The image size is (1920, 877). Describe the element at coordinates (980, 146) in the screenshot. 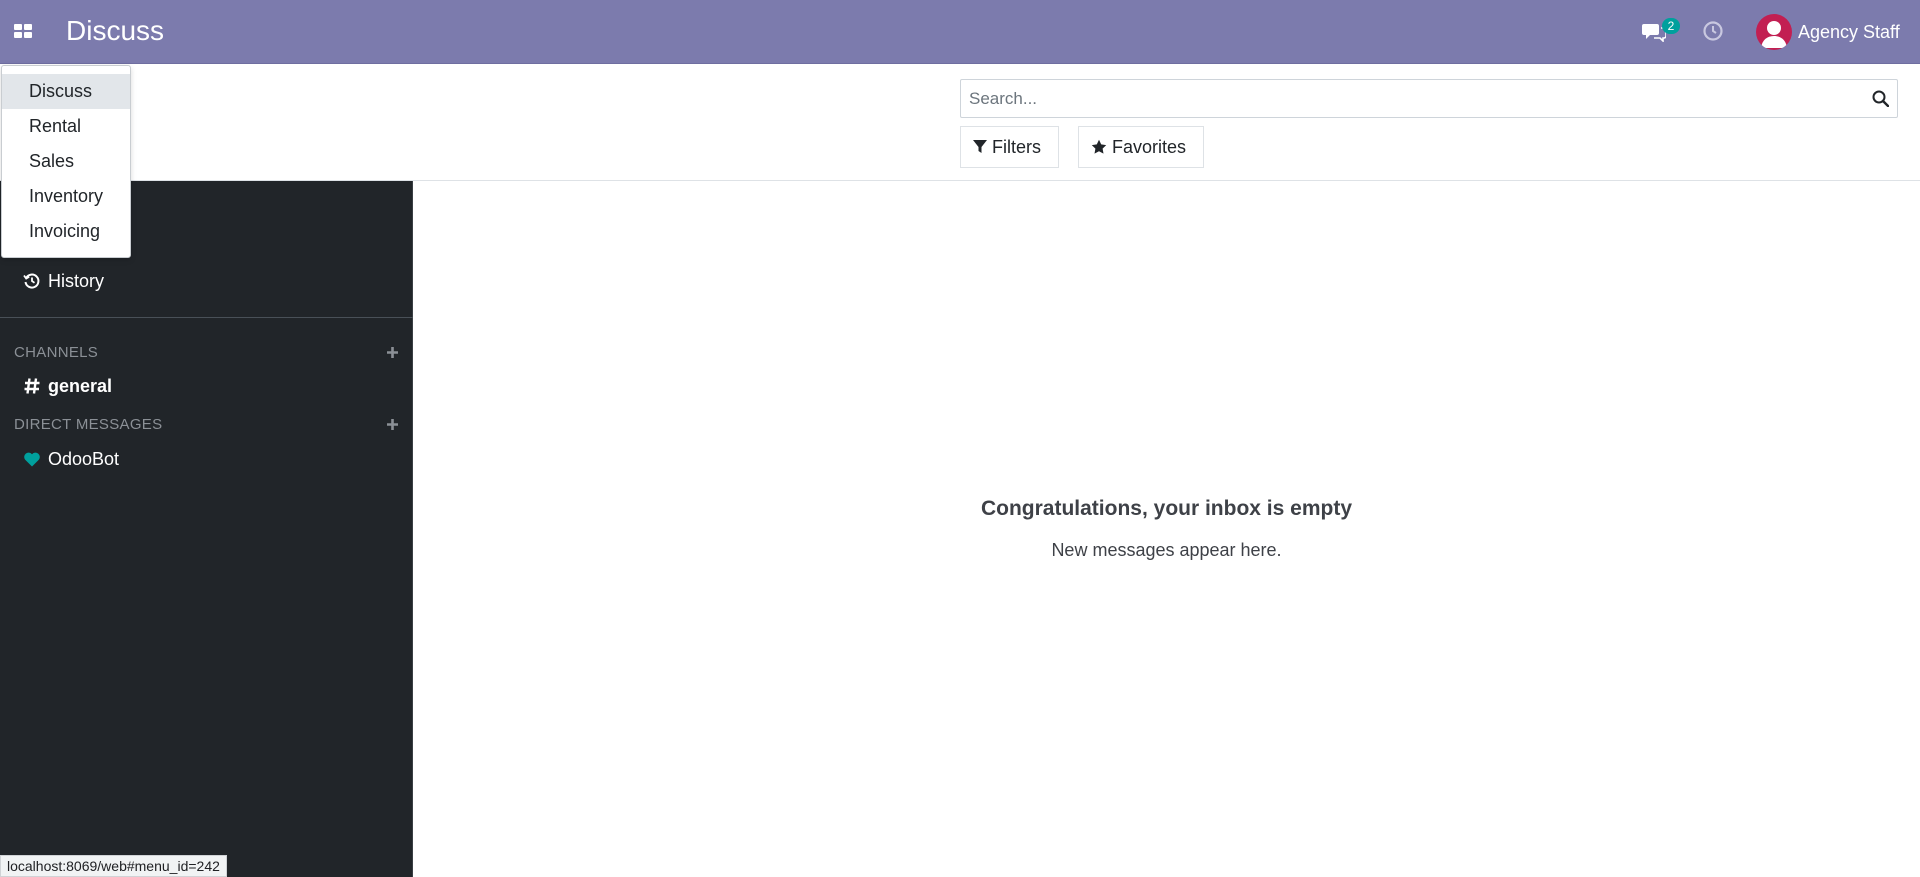

I see `filter-icon` at that location.